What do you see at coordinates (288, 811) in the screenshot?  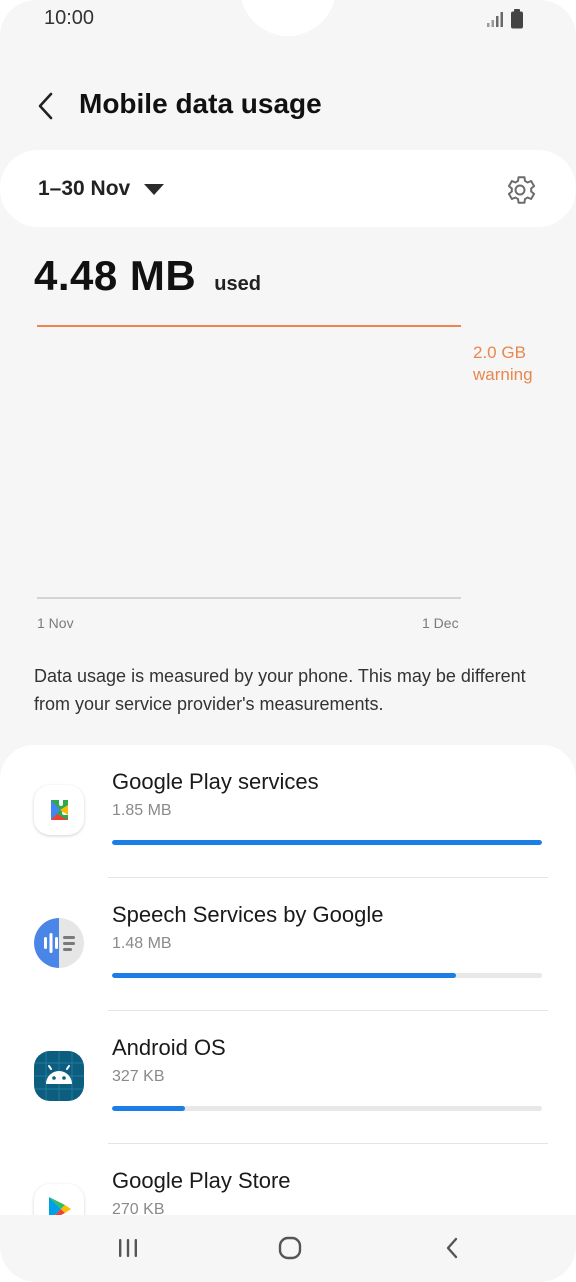 I see `list-item: Google Play services 1.85 MB` at bounding box center [288, 811].